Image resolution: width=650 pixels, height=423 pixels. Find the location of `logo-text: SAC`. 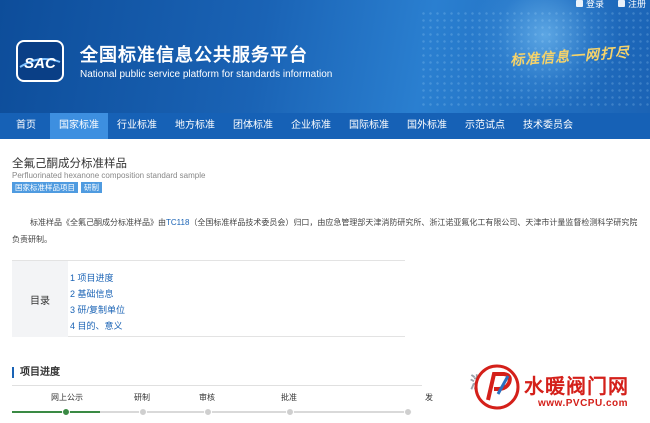

logo-text: SAC is located at coordinates (40, 63).